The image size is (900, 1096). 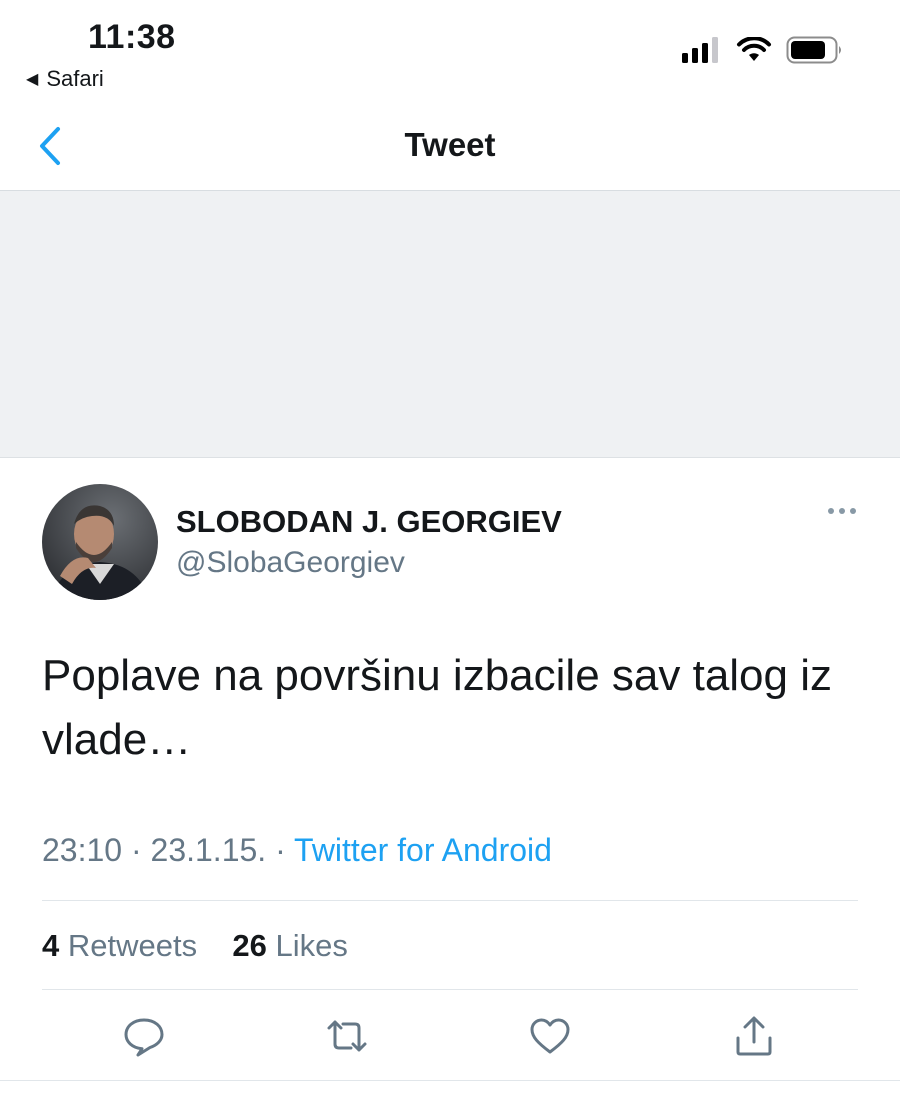 What do you see at coordinates (75, 78) in the screenshot?
I see `back-app-label: Safari` at bounding box center [75, 78].